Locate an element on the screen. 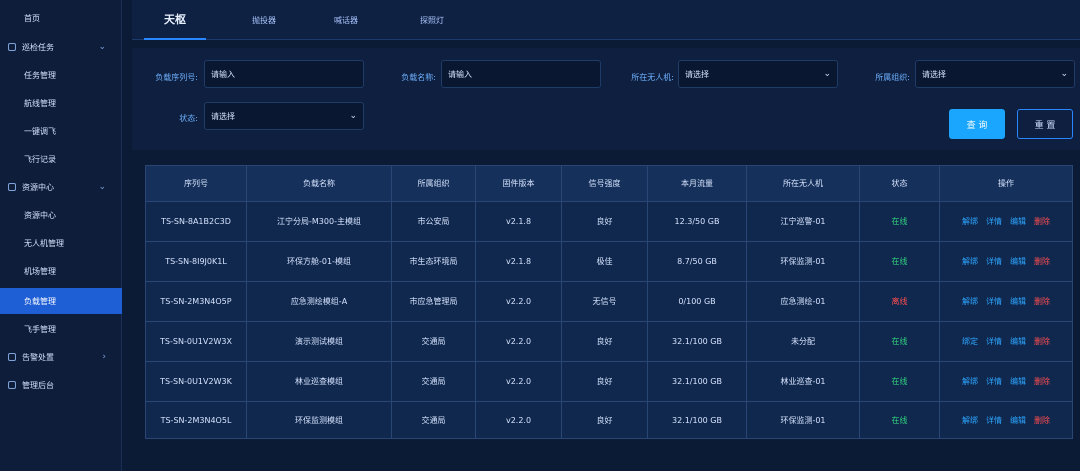 Image resolution: width=1080 pixels, height=471 pixels. reset-button: 重 置 is located at coordinates (1045, 124).